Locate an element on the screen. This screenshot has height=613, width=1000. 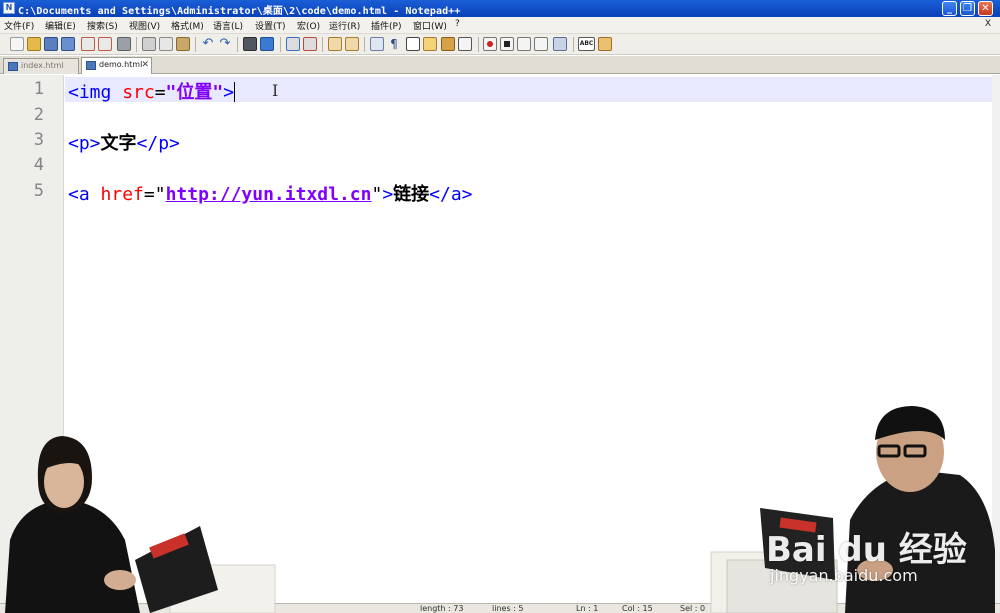
line-number: 3 is located at coordinates (38, 140).